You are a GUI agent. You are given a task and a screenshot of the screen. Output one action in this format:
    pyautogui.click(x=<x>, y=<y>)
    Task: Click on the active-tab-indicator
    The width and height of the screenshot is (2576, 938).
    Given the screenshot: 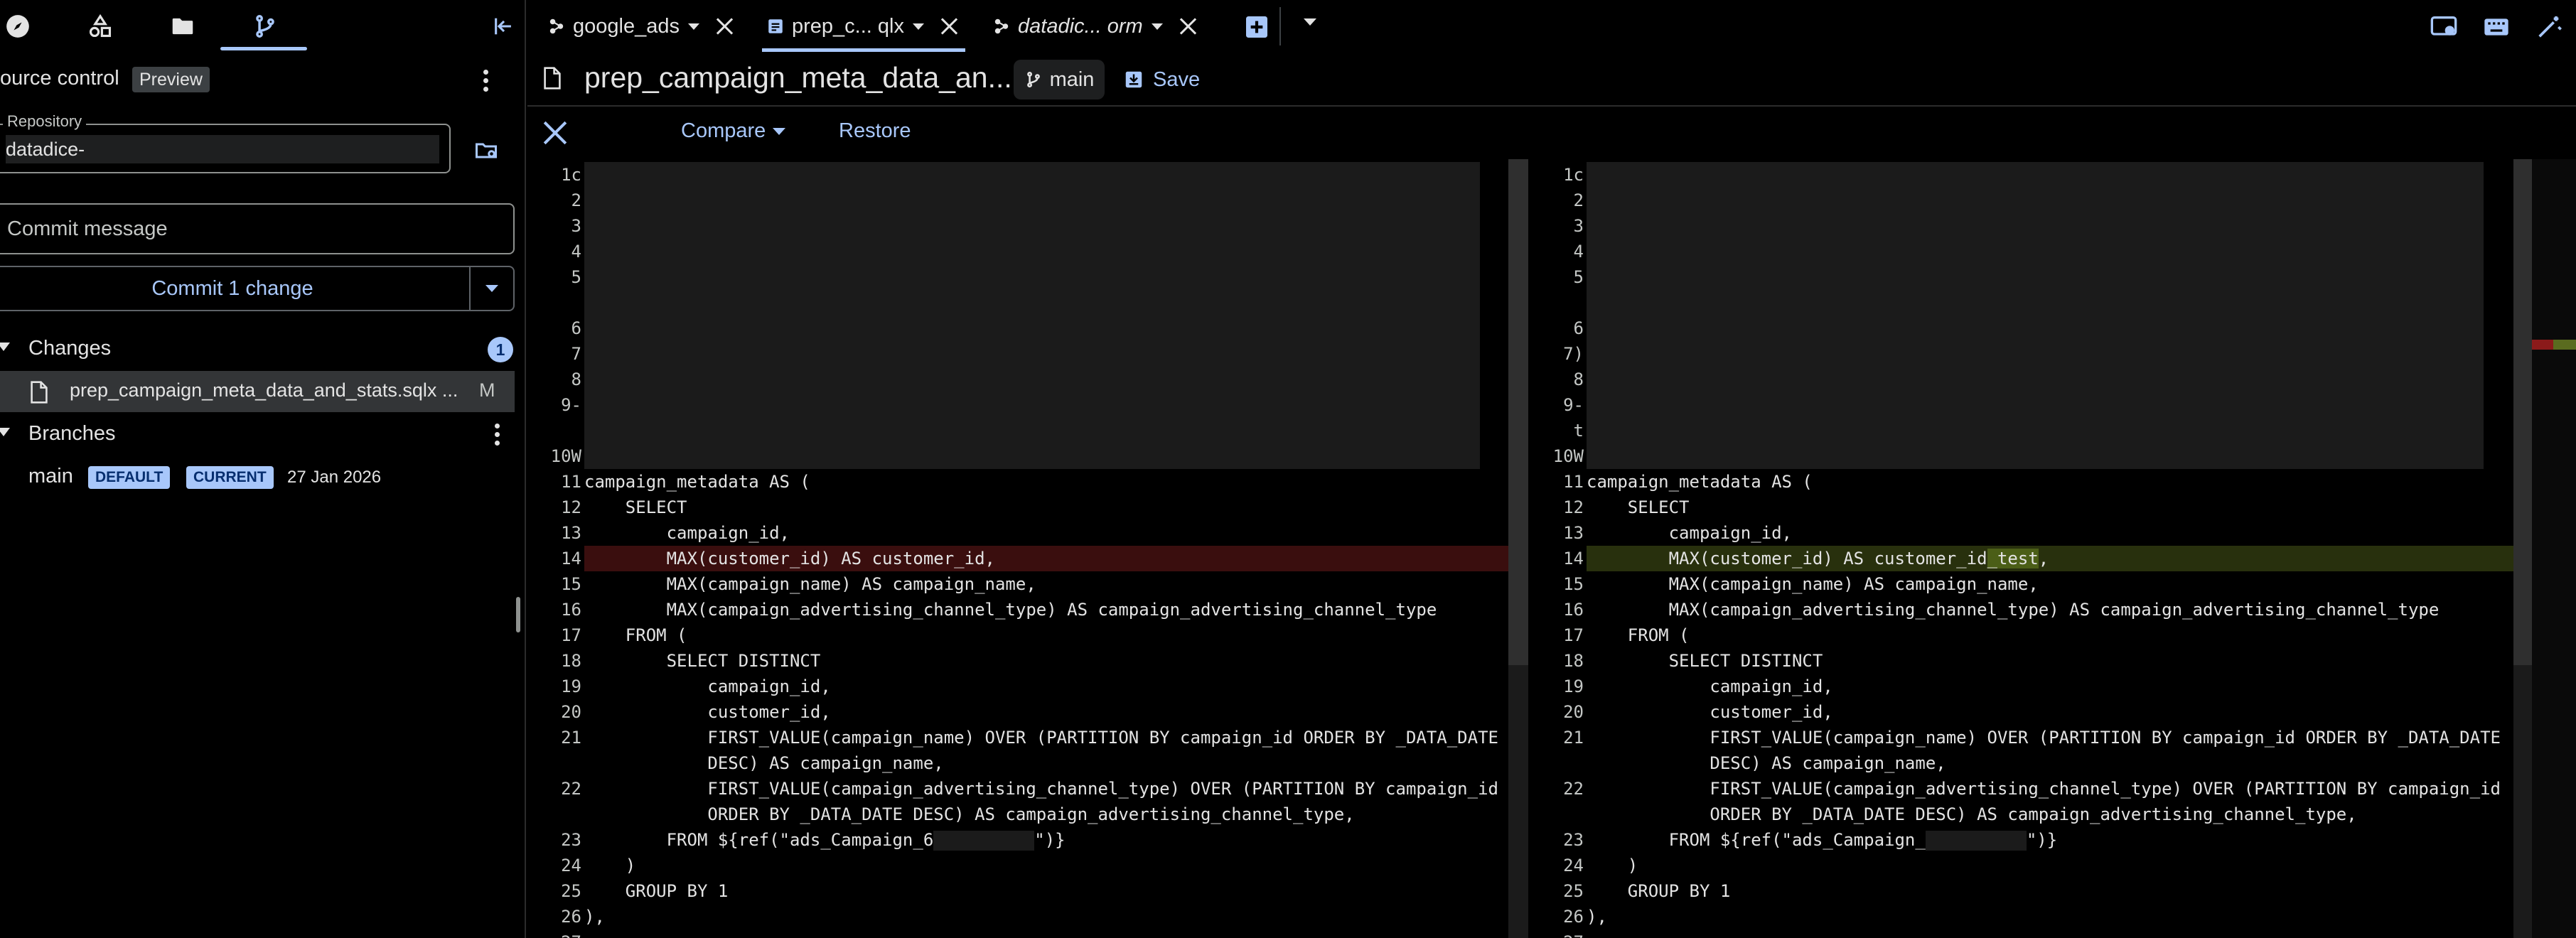 What is the action you would take?
    pyautogui.click(x=863, y=50)
    